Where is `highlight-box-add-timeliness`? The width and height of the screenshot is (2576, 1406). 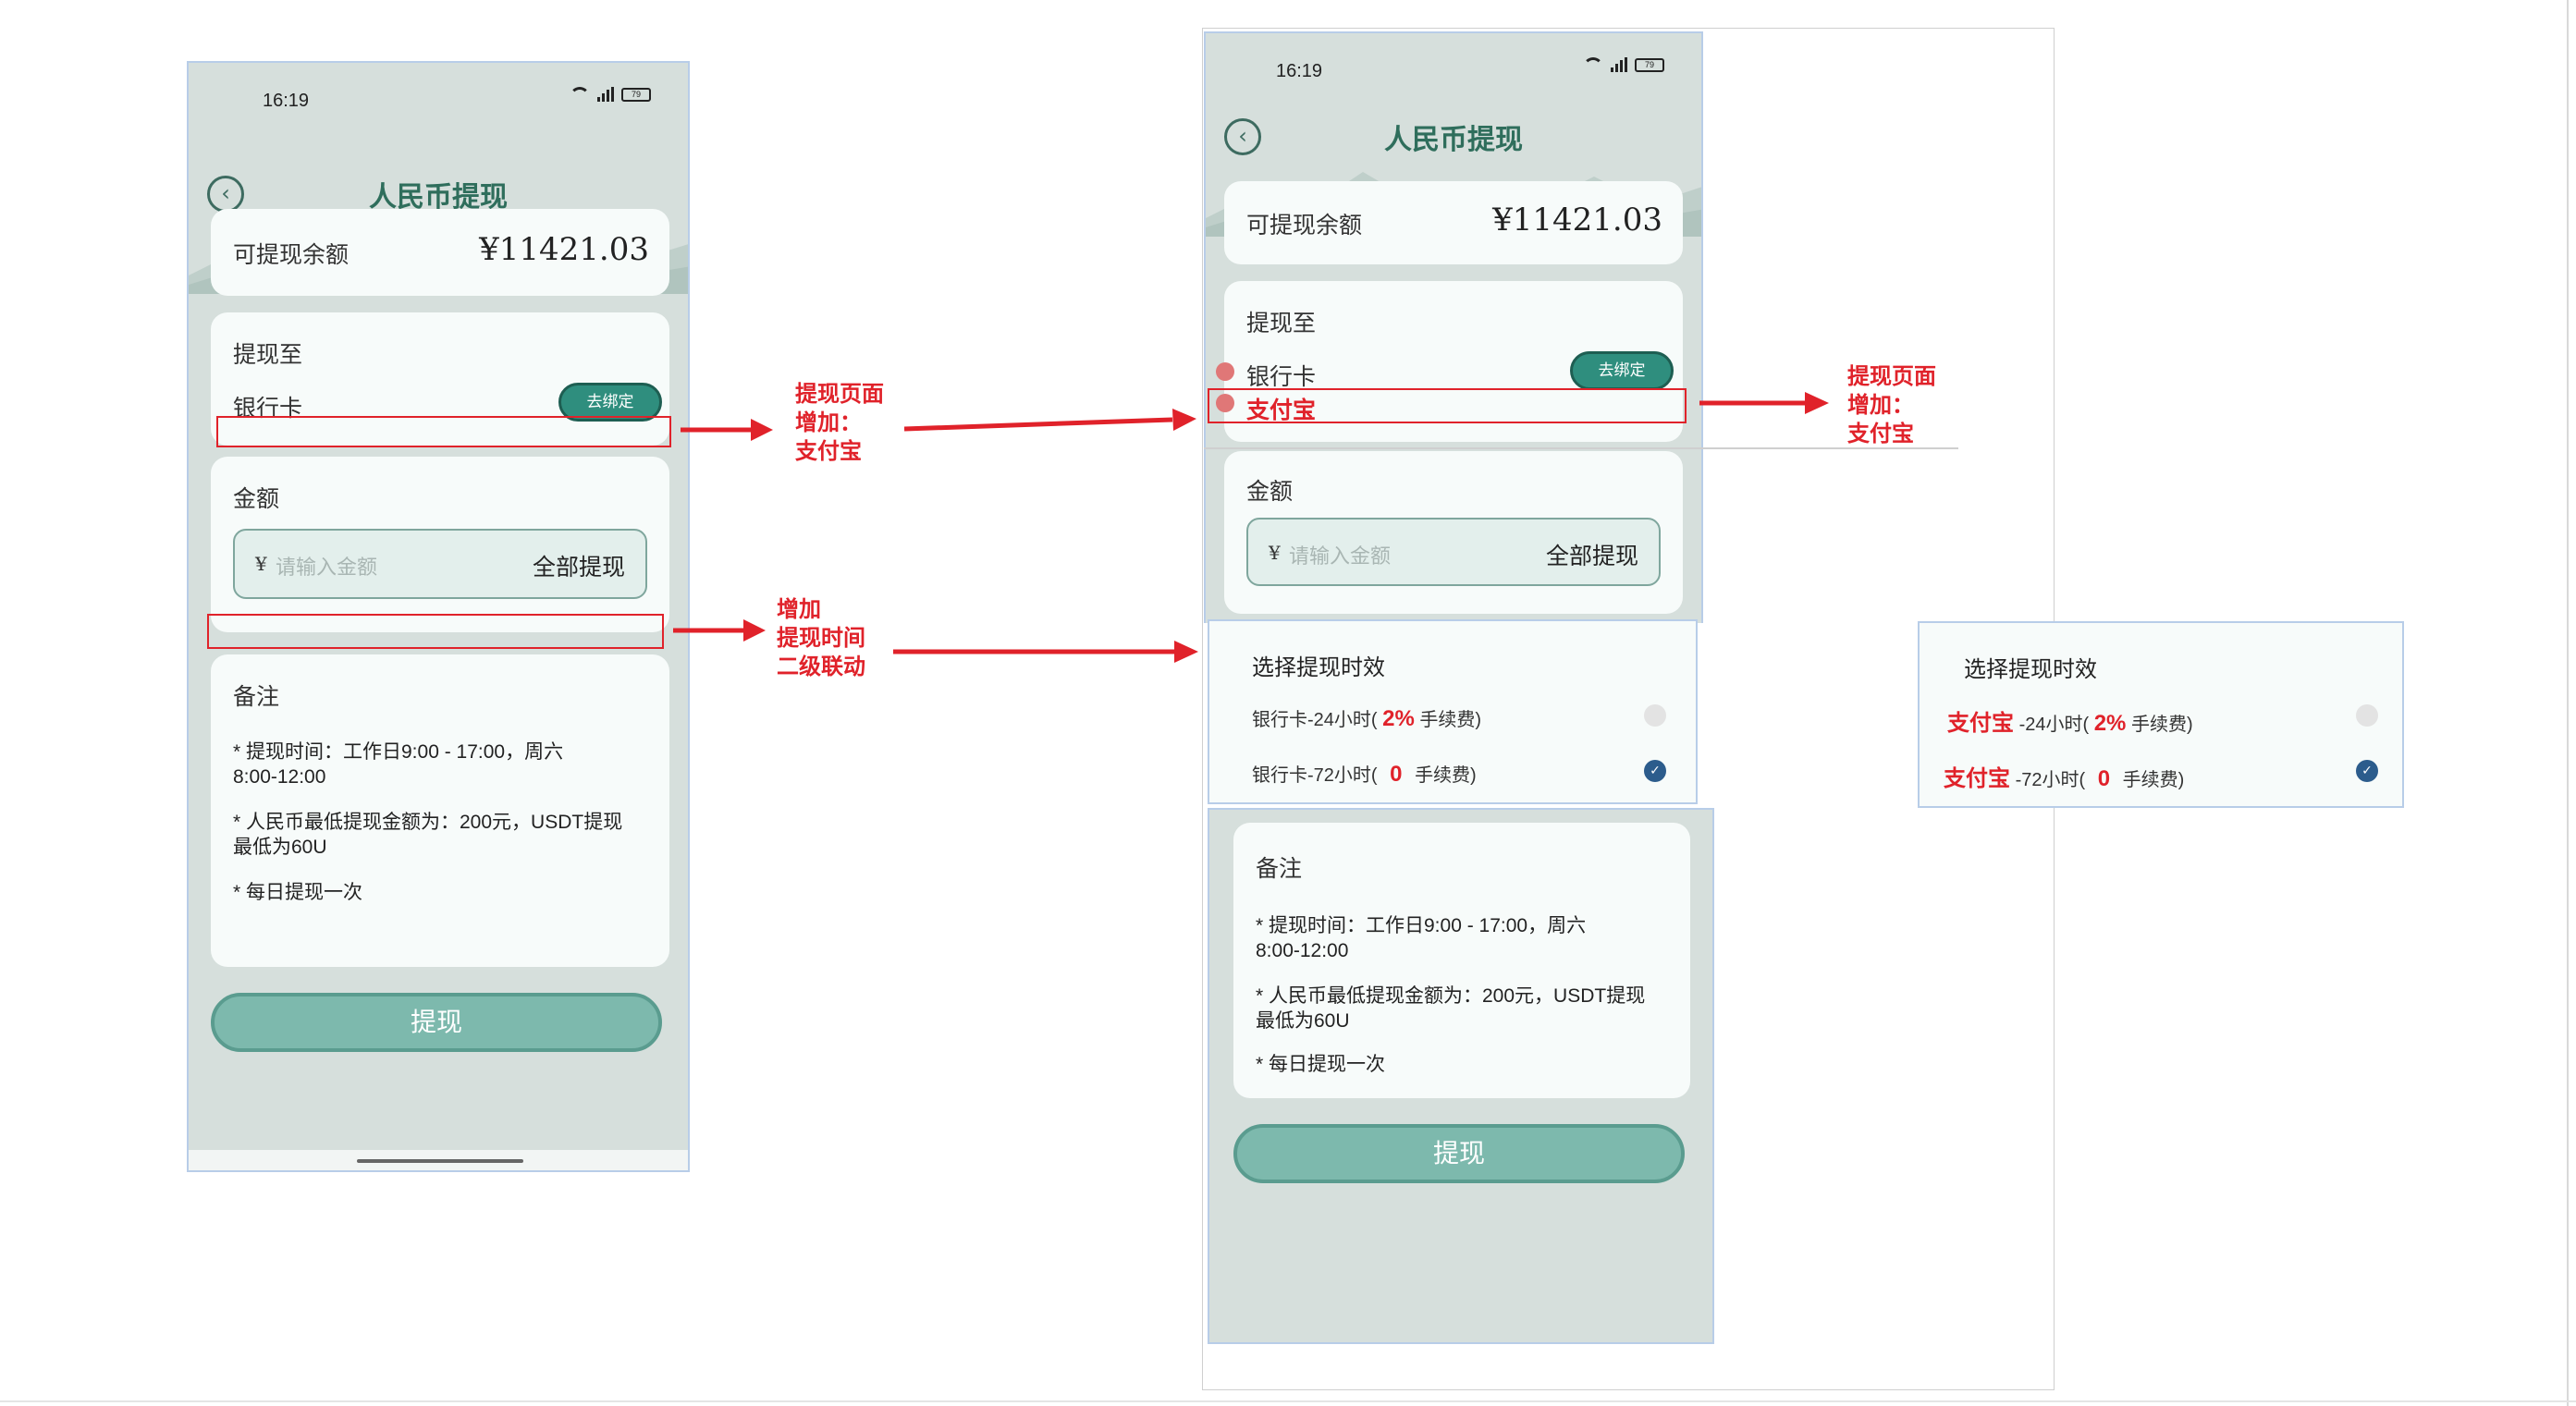 highlight-box-add-timeliness is located at coordinates (435, 631).